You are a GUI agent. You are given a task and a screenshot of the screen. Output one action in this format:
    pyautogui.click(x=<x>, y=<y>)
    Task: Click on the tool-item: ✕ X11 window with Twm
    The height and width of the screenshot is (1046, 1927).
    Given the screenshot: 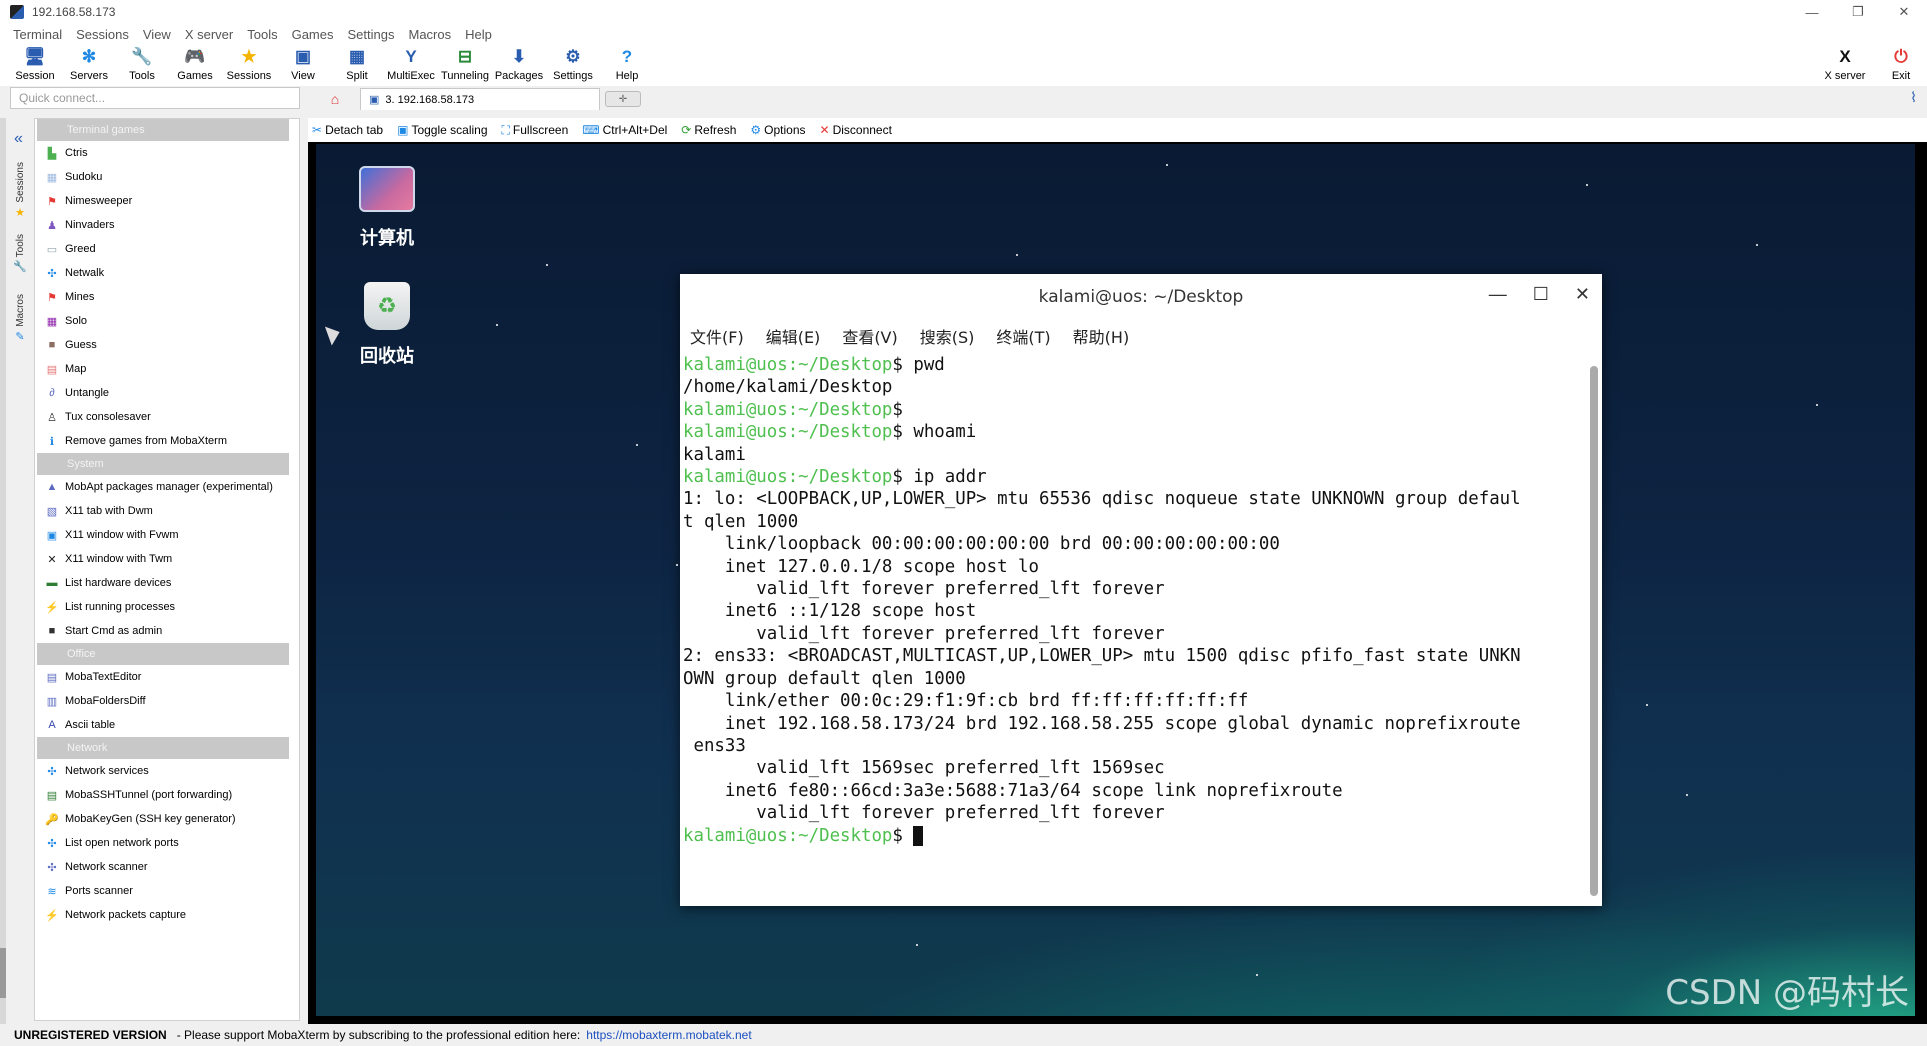 What is the action you would take?
    pyautogui.click(x=167, y=559)
    